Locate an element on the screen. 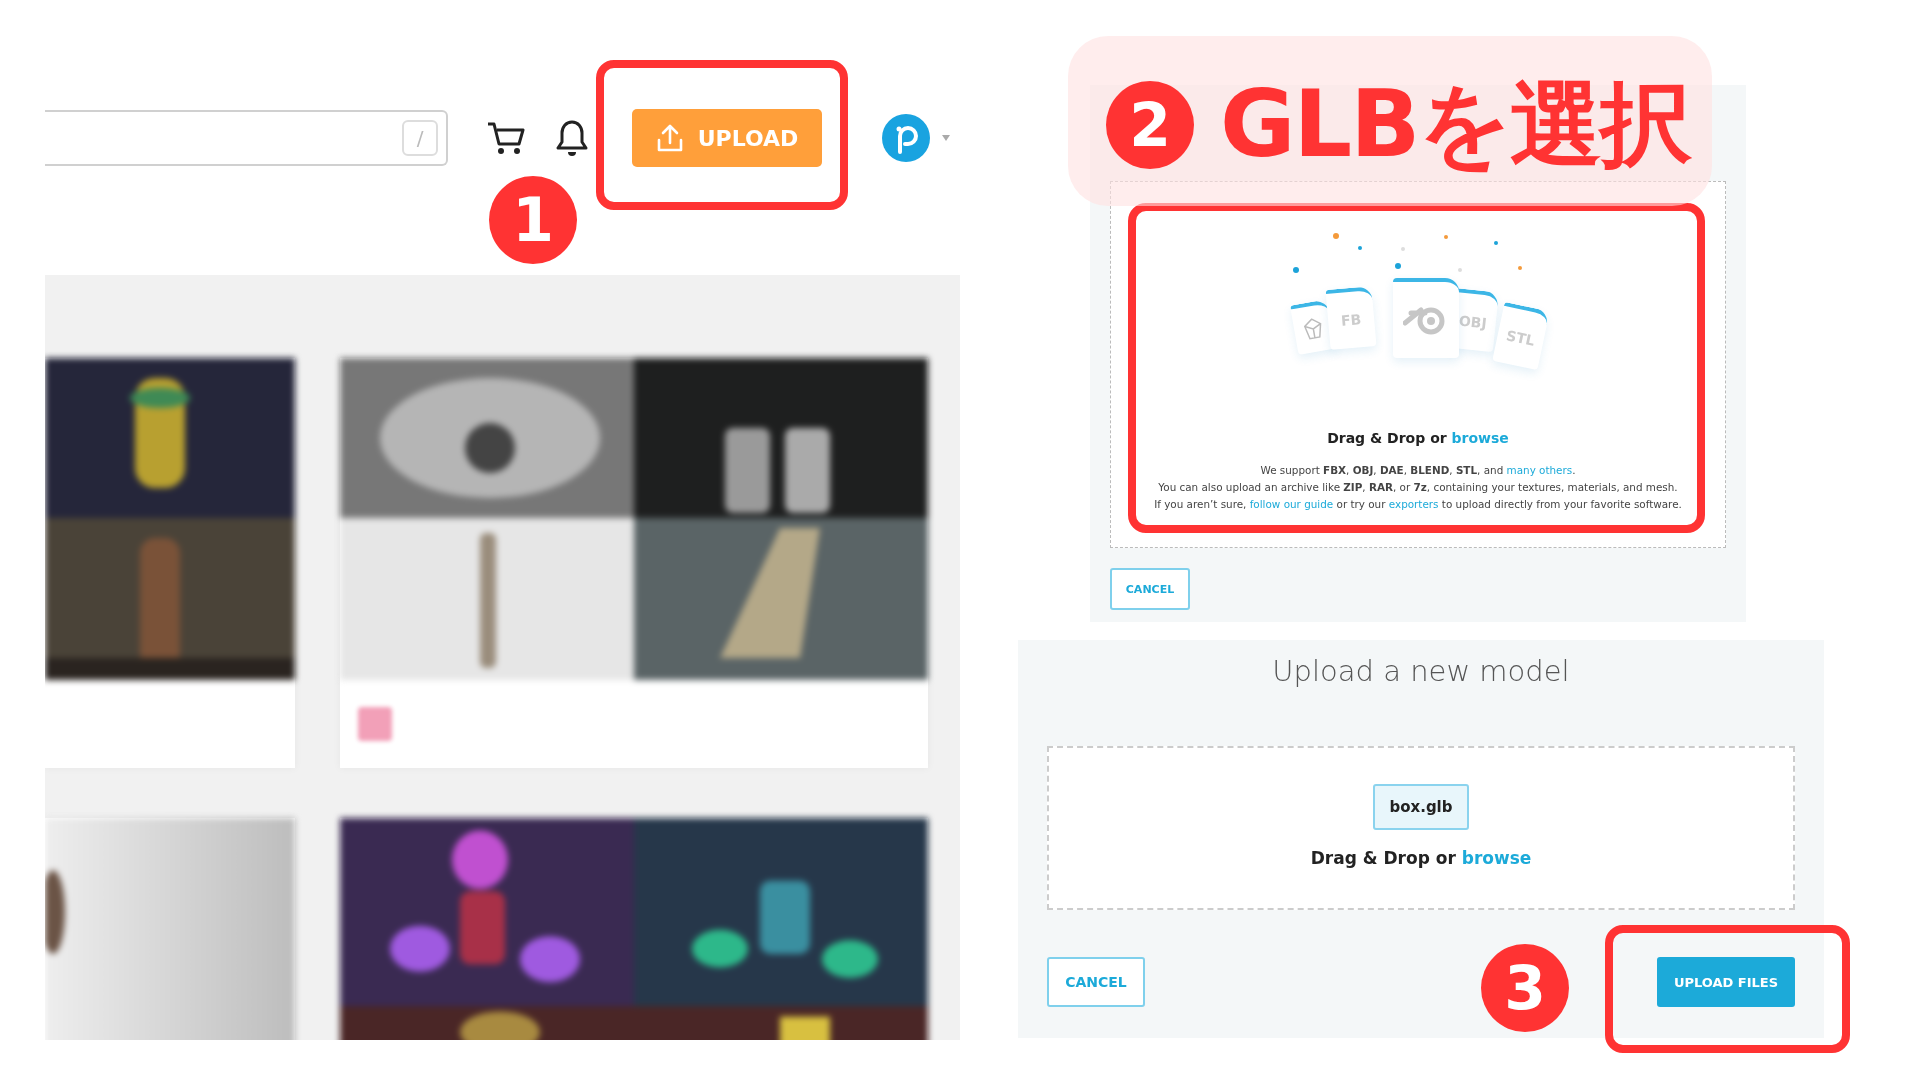  file-chip: box.glb is located at coordinates (1421, 807).